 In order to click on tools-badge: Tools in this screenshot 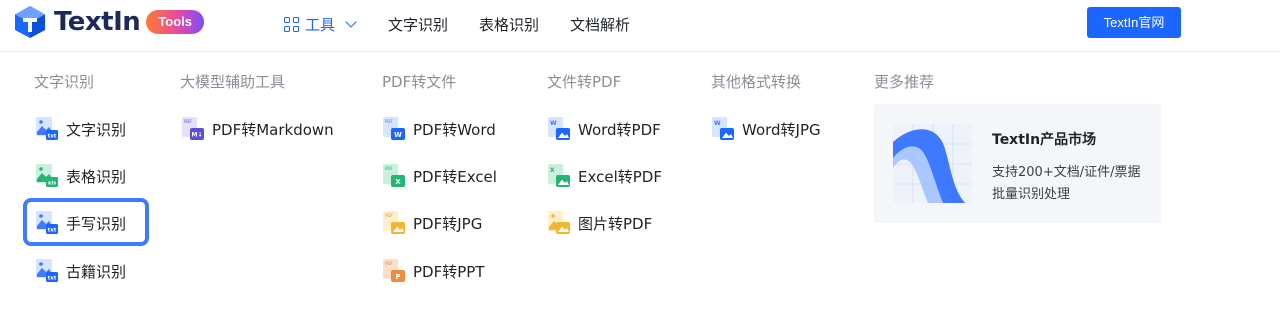, I will do `click(175, 22)`.